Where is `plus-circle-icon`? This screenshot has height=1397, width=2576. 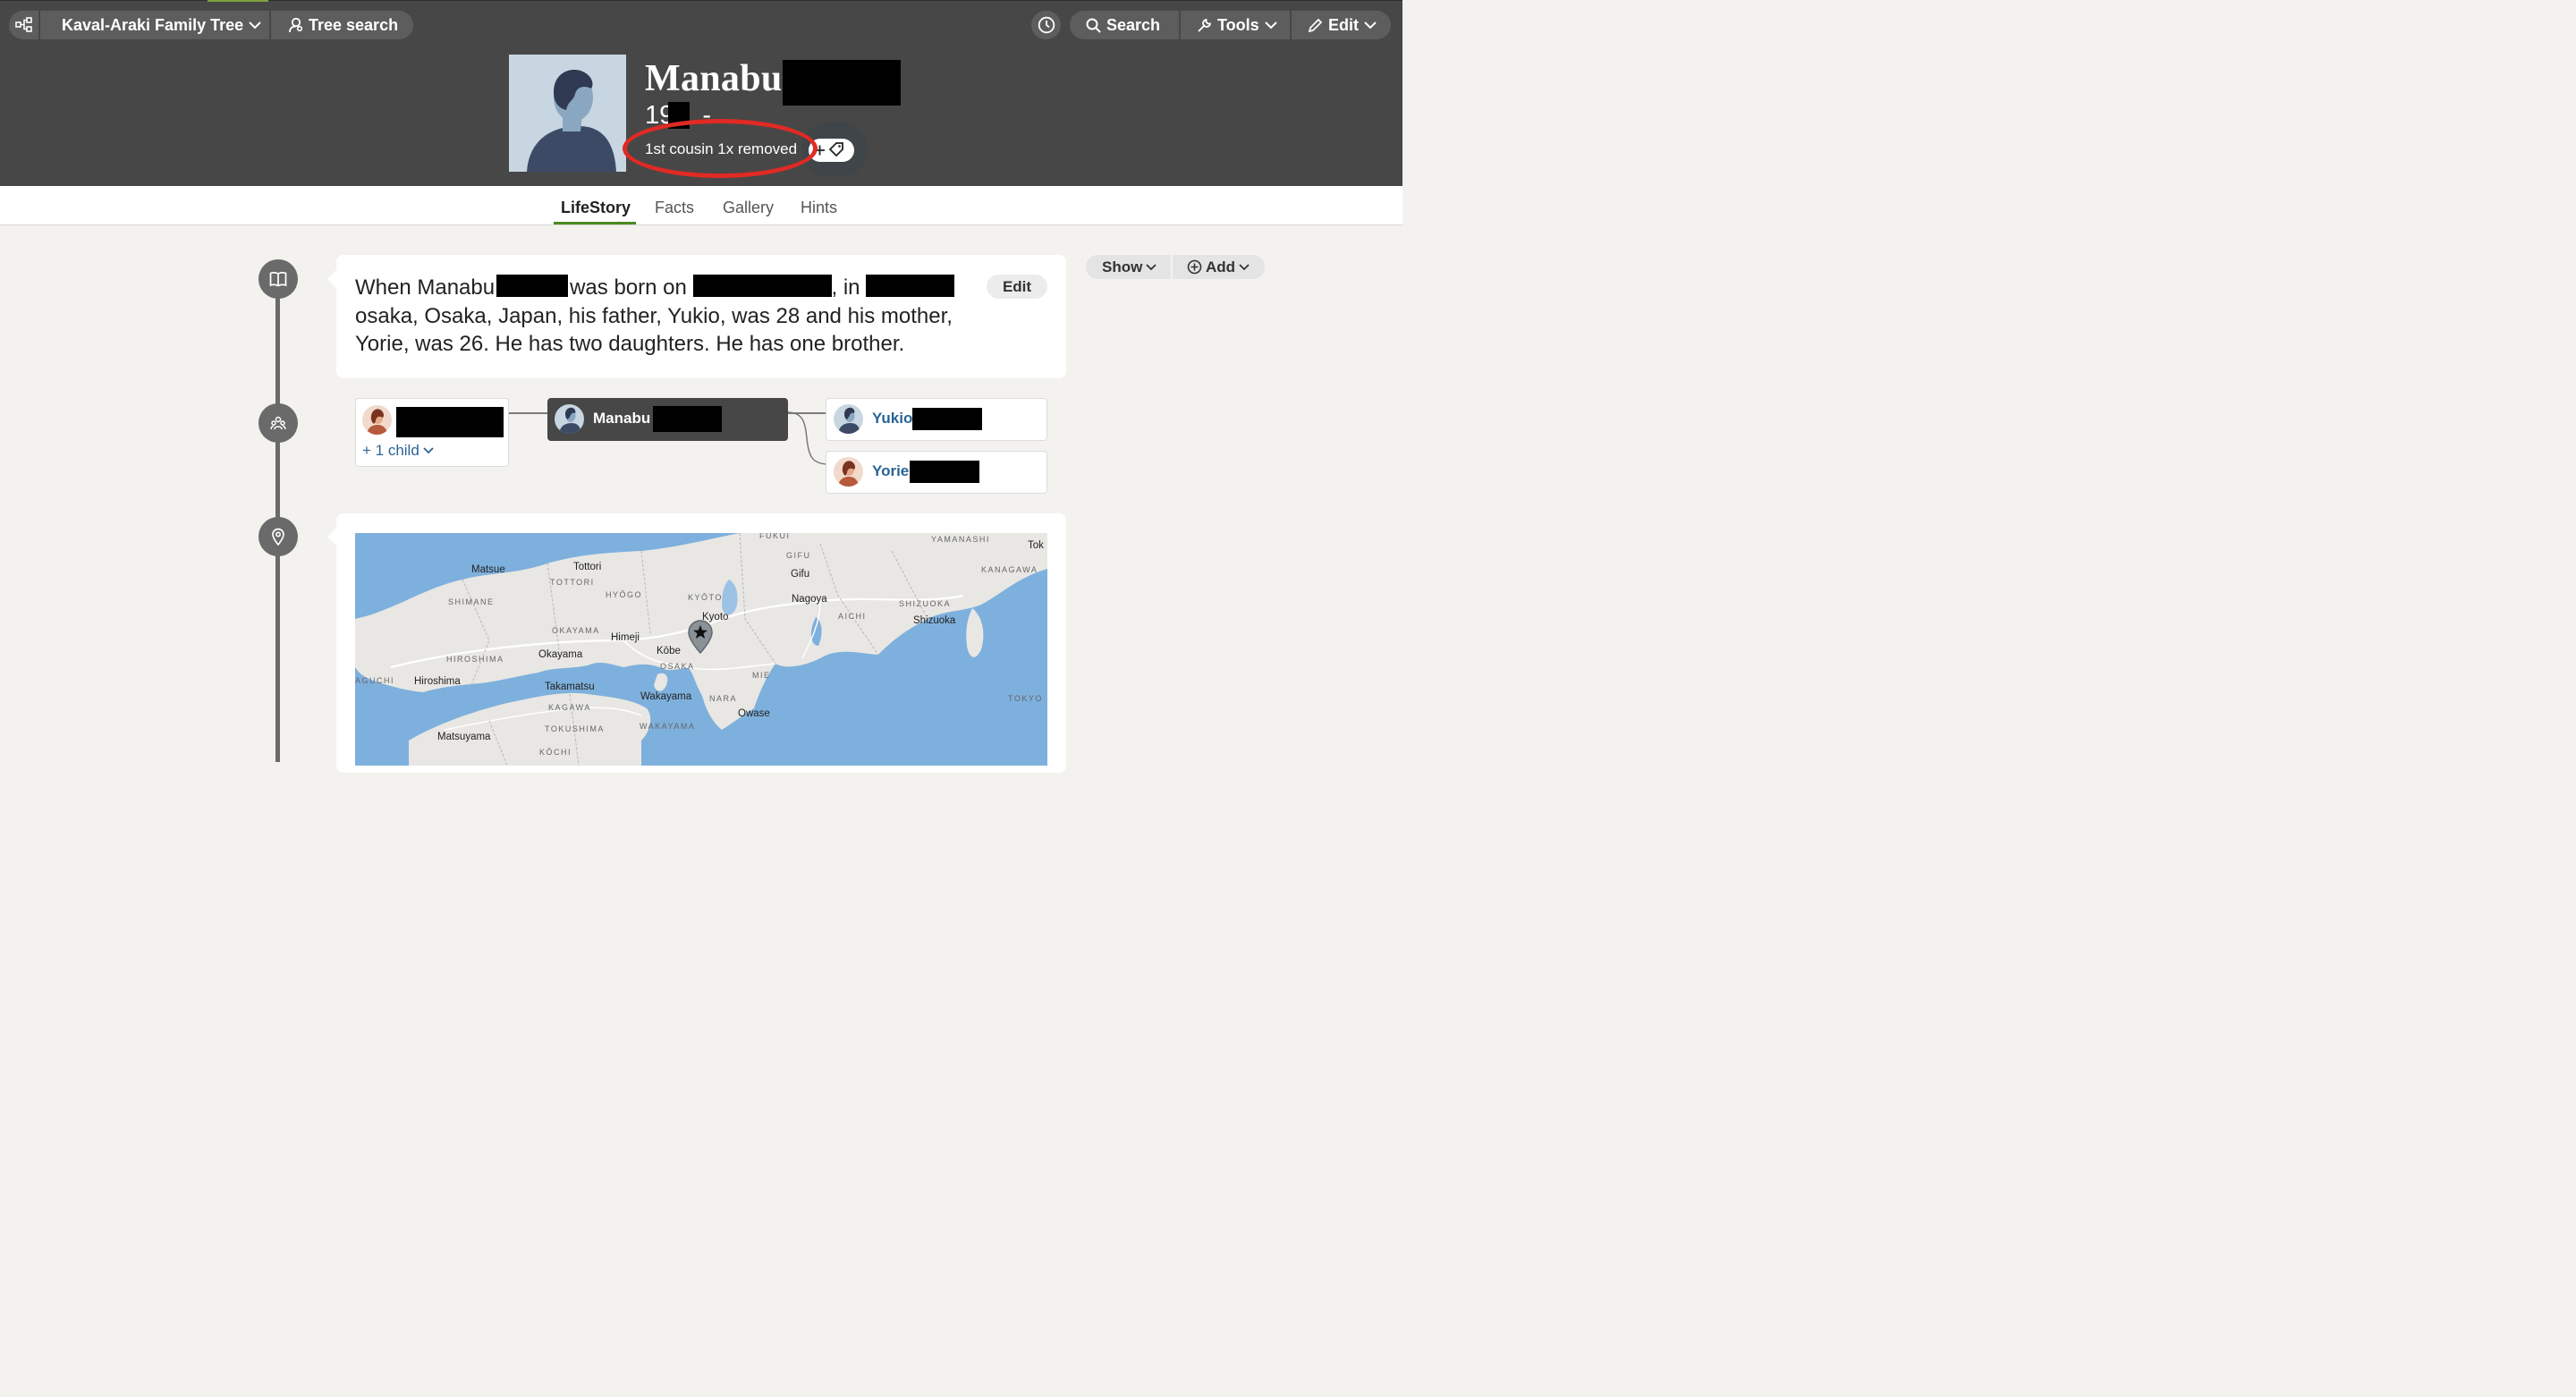
plus-circle-icon is located at coordinates (1194, 267).